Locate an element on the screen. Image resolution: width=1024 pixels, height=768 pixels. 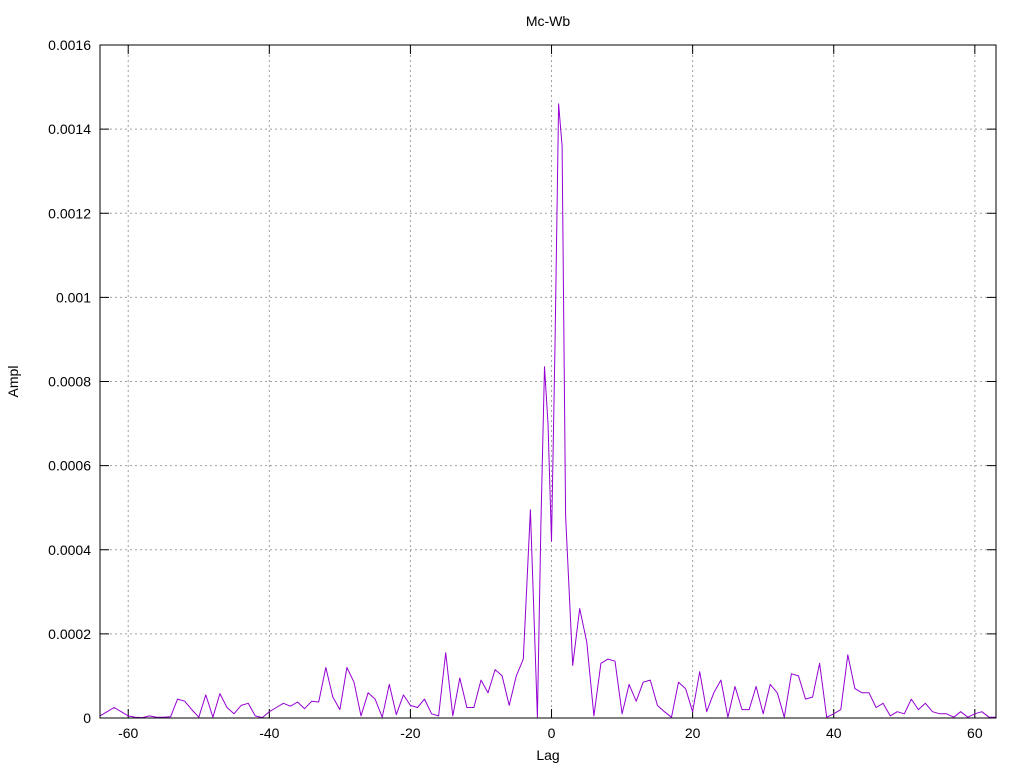
y-tick-label: 0.0004 is located at coordinates (69, 550).